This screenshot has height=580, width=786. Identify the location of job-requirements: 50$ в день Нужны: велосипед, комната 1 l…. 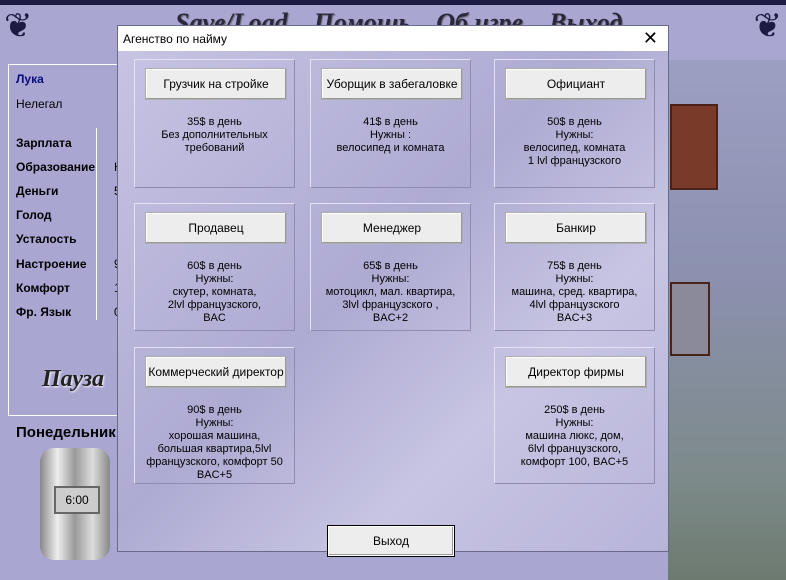
(574, 141).